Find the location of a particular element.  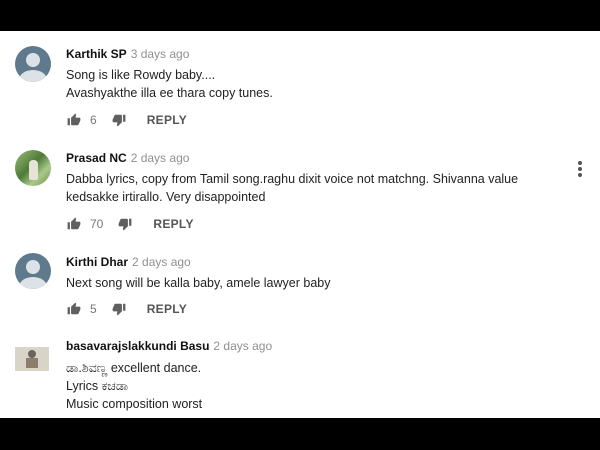

comment-actions: 5 REPLY is located at coordinates (126, 309).